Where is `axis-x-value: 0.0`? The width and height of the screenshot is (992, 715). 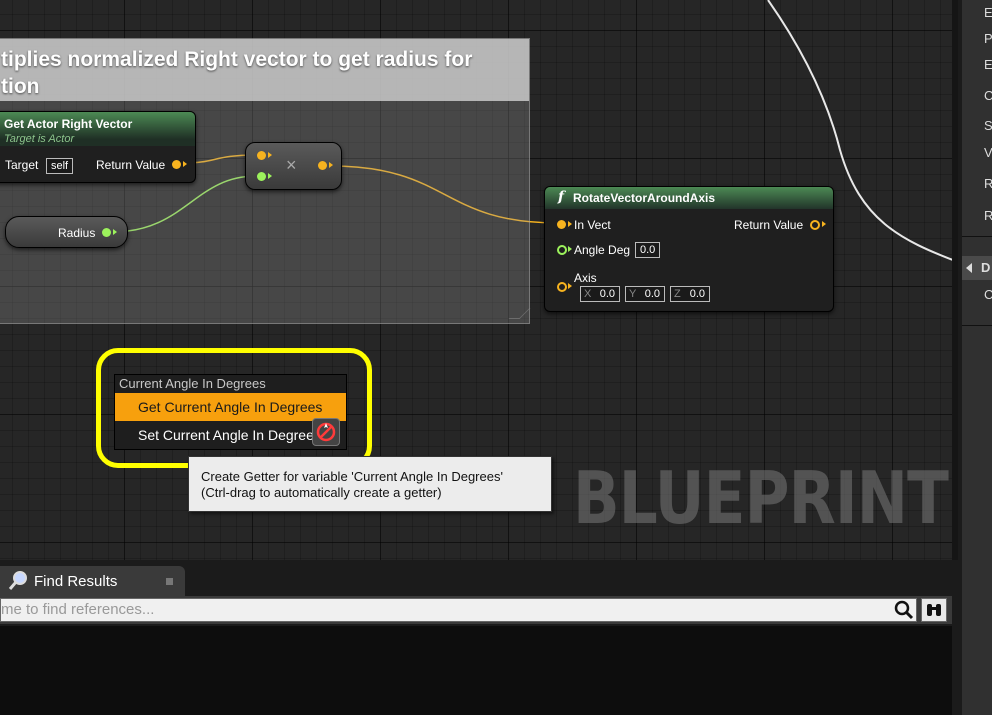 axis-x-value: 0.0 is located at coordinates (607, 294).